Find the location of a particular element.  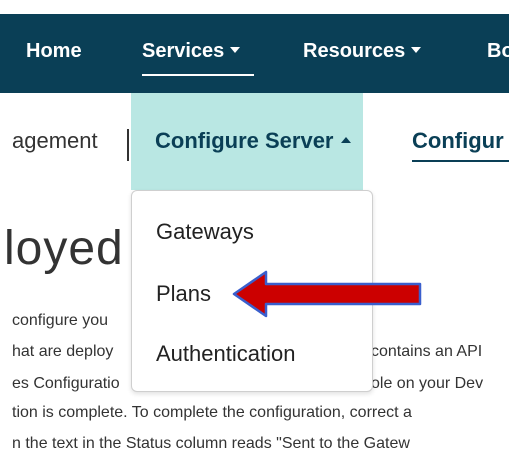

menu-item-gateways: Gateways is located at coordinates (205, 232).